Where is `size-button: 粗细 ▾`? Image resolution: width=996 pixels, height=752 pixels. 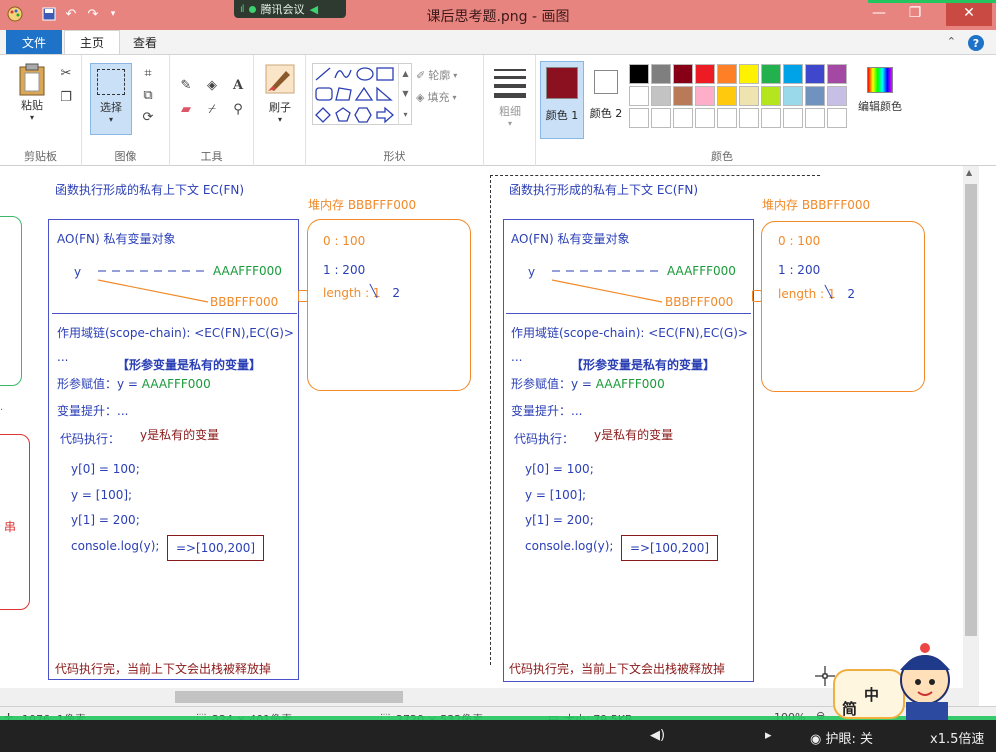
size-button: 粗细 ▾ is located at coordinates (510, 98).